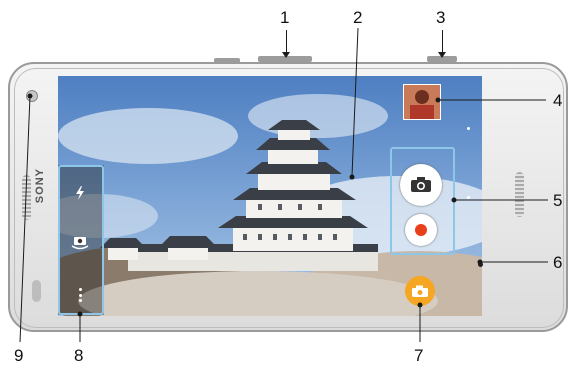 This screenshot has height=372, width=576. What do you see at coordinates (441, 17) in the screenshot?
I see `callout-3: 3` at bounding box center [441, 17].